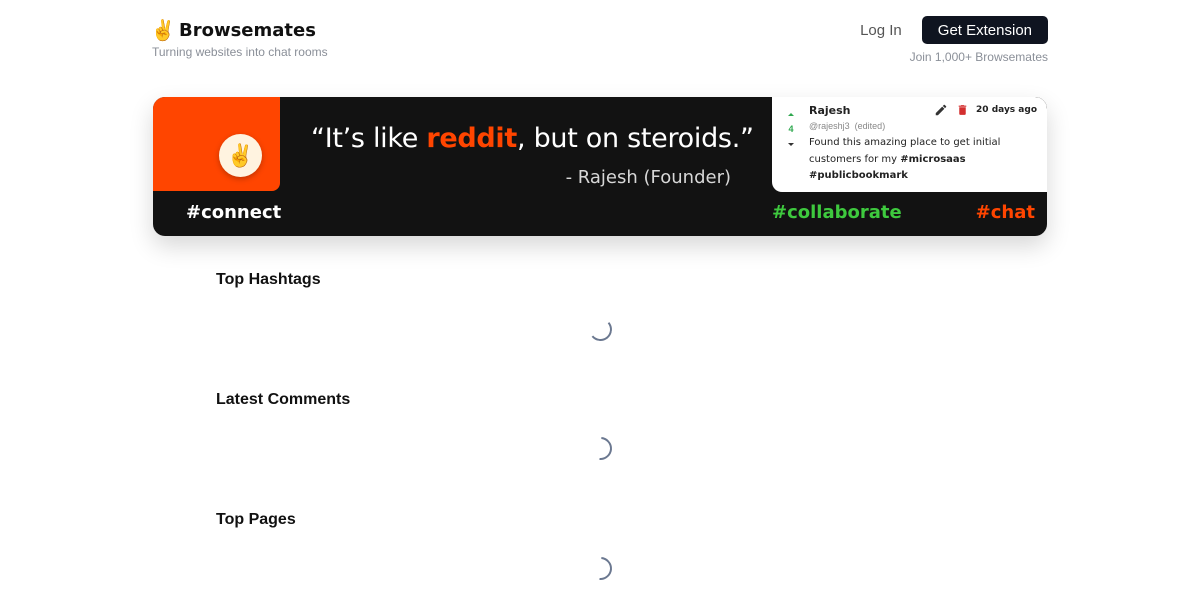  Describe the element at coordinates (978, 57) in the screenshot. I see `join-count-text: Join 1,000+ Browsemates` at that location.